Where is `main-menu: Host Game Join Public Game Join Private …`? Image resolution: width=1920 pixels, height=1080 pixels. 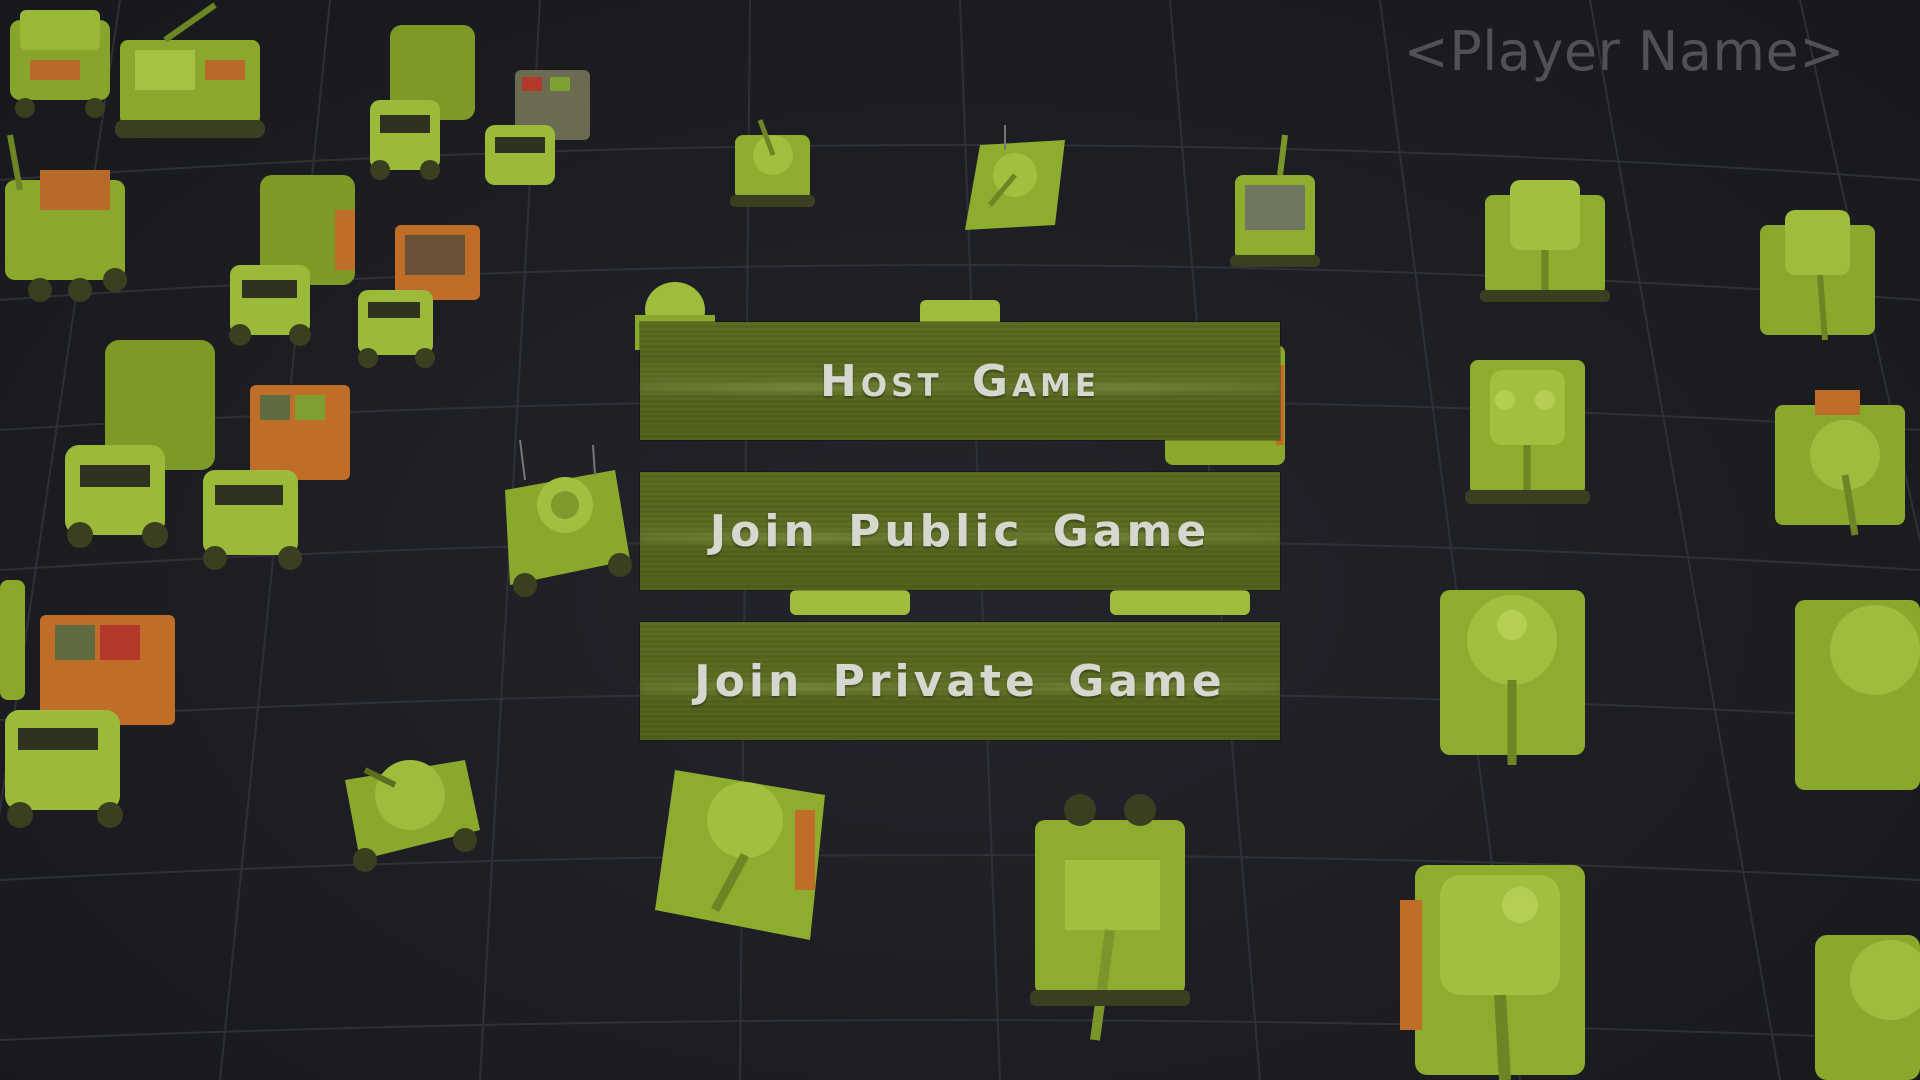 main-menu: Host Game Join Public Game Join Private … is located at coordinates (960, 547).